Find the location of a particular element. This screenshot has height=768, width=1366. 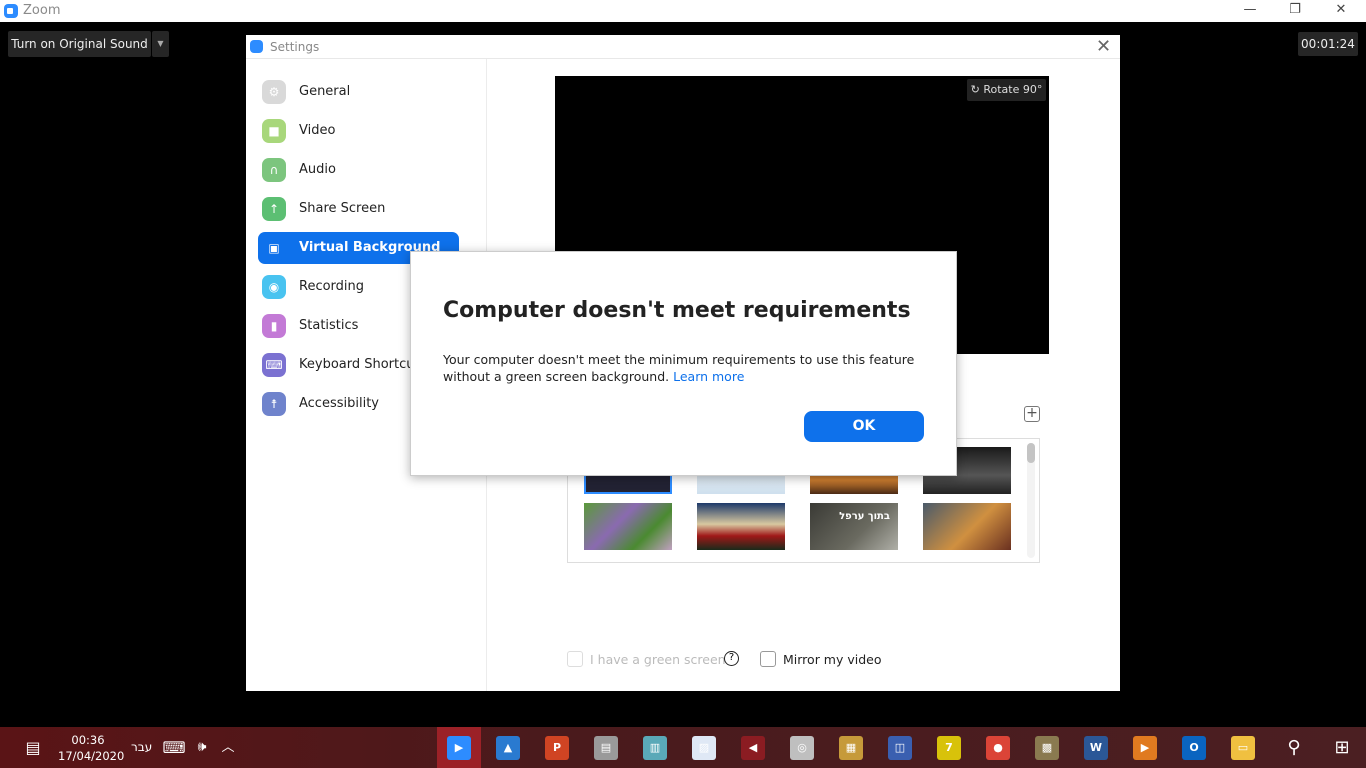

dialog-title: Computer doesn't meet requirements is located at coordinates (677, 310).